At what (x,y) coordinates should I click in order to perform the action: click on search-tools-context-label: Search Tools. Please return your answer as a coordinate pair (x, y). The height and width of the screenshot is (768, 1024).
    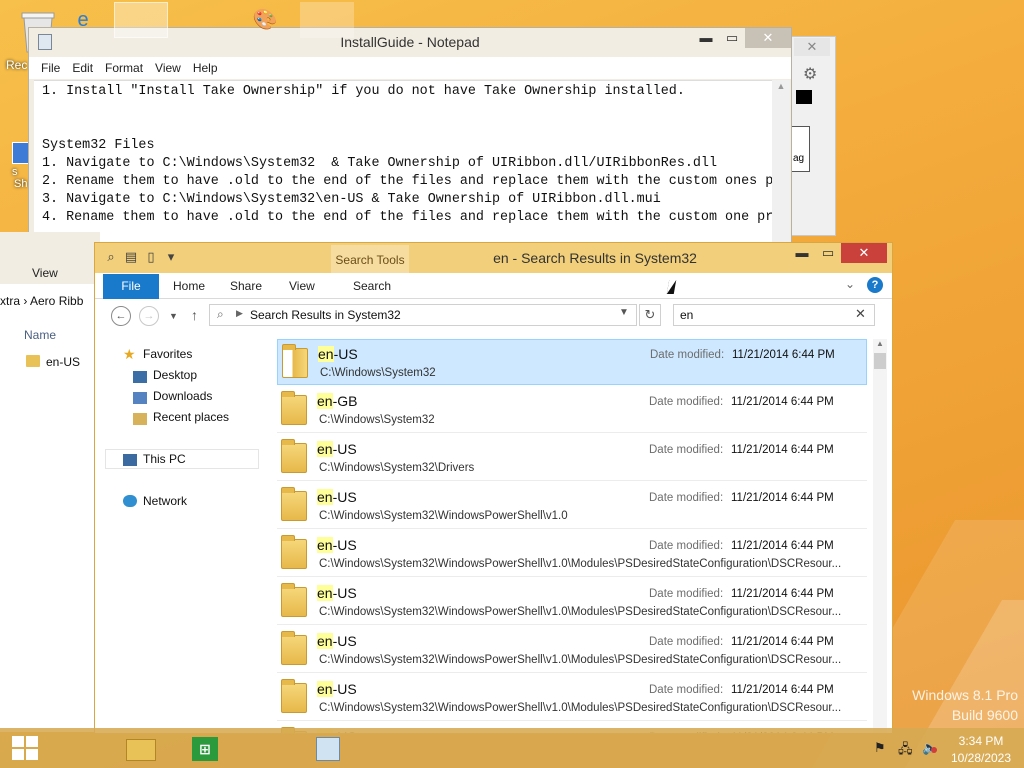
    Looking at the image, I should click on (370, 259).